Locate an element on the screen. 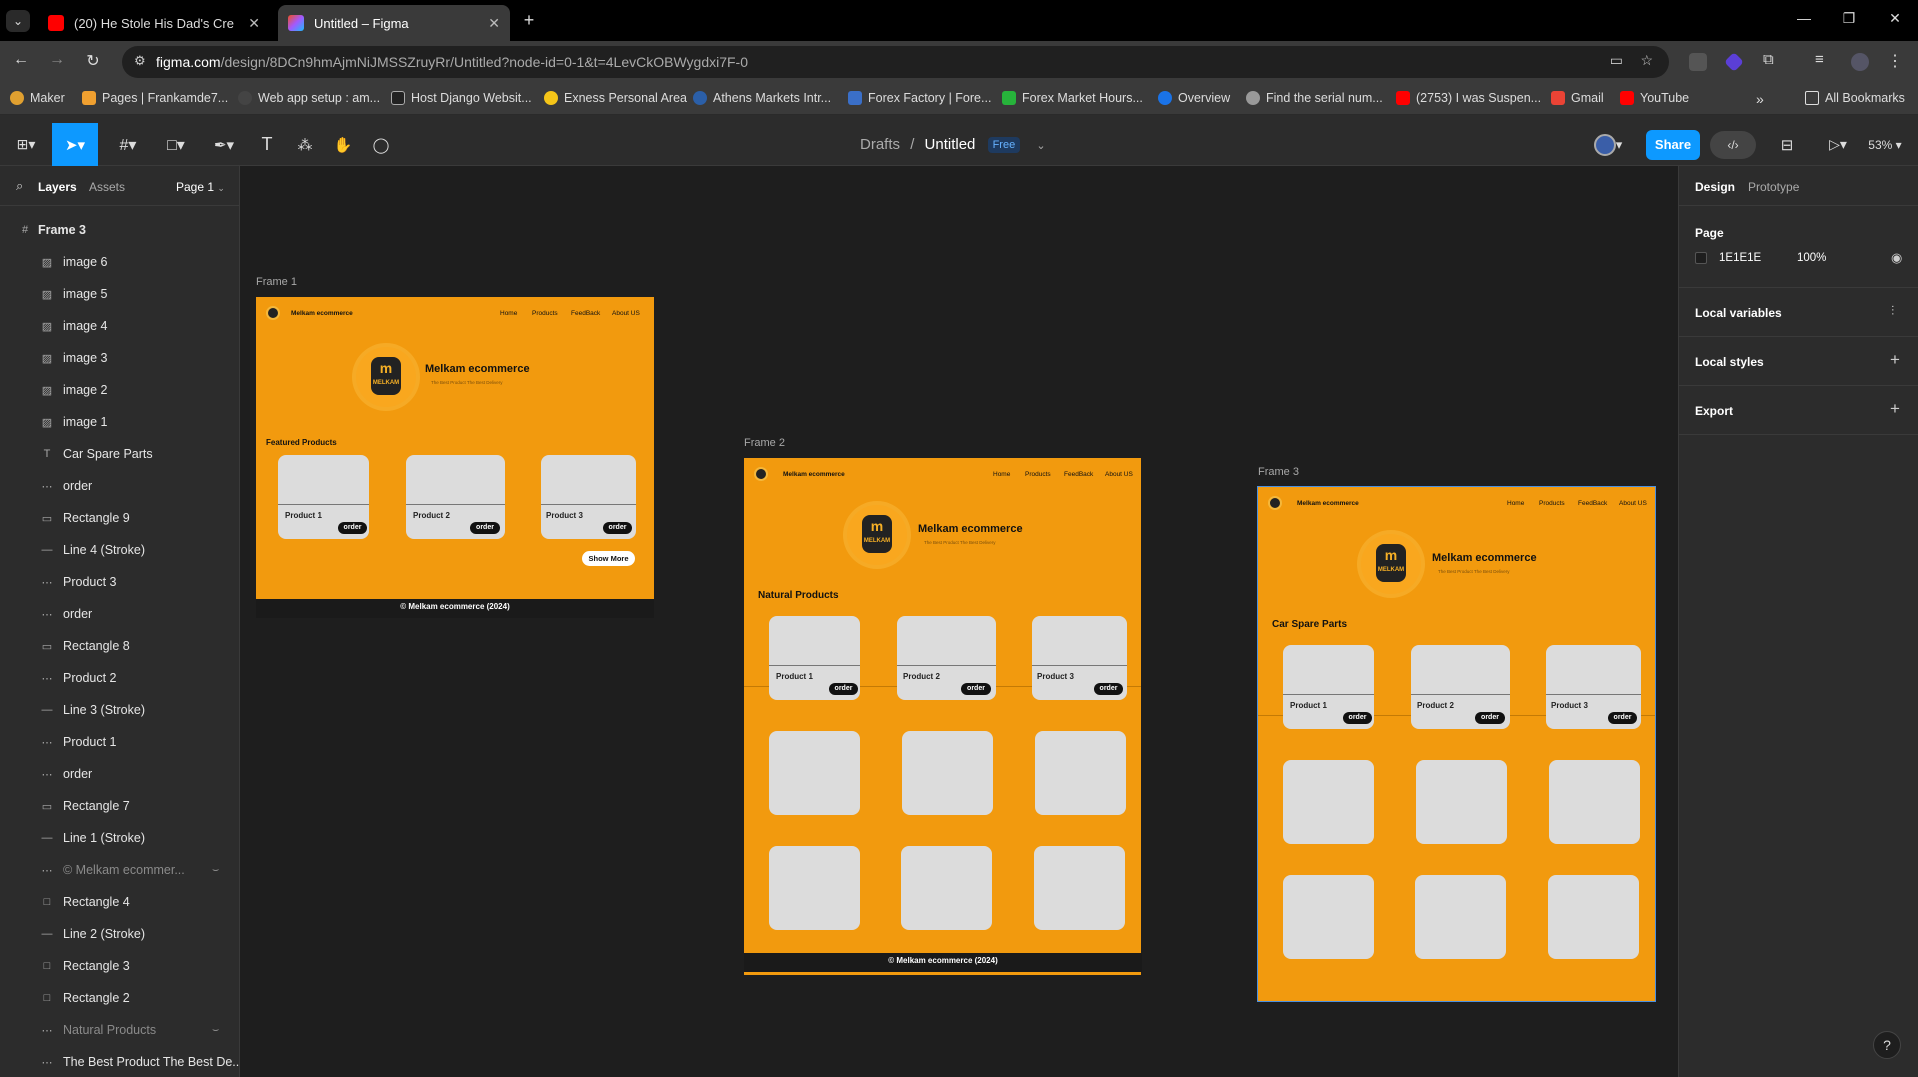 The width and height of the screenshot is (1918, 1077). site-info-icon: ⚙ is located at coordinates (140, 61).